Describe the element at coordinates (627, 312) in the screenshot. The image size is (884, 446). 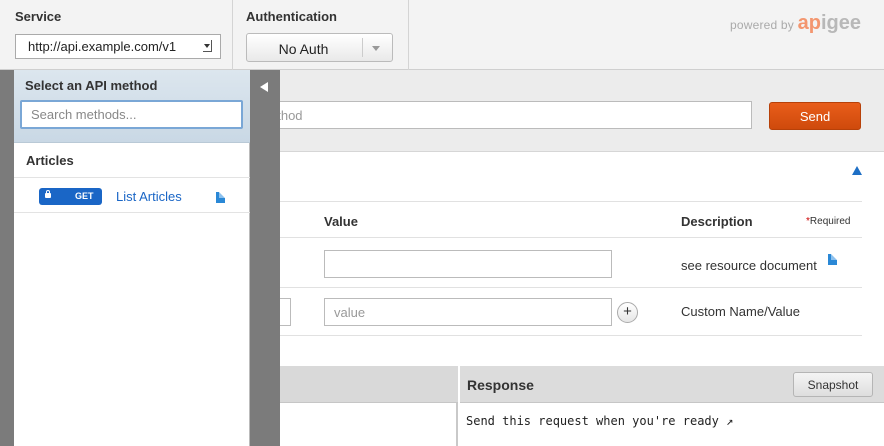
I see `add-param-button: +` at that location.